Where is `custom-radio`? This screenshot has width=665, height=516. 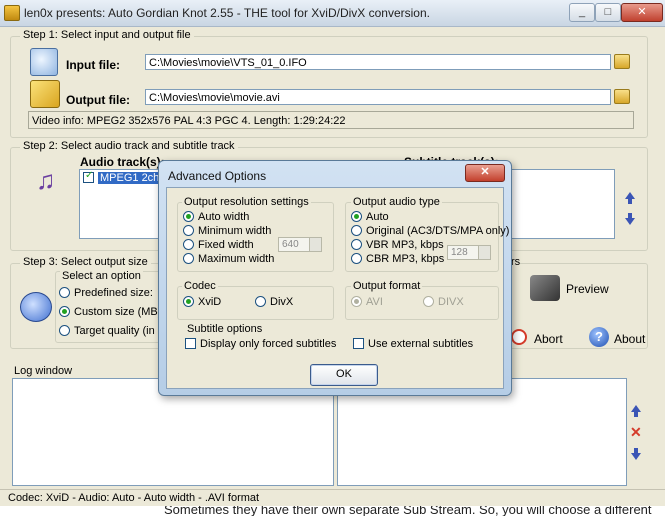
custom-radio is located at coordinates (64, 311).